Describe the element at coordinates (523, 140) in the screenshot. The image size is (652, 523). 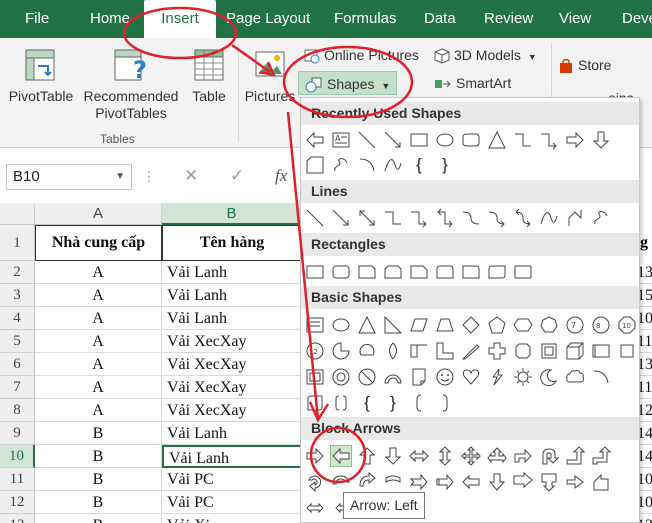
I see `shape-elbow-connector-icon` at that location.